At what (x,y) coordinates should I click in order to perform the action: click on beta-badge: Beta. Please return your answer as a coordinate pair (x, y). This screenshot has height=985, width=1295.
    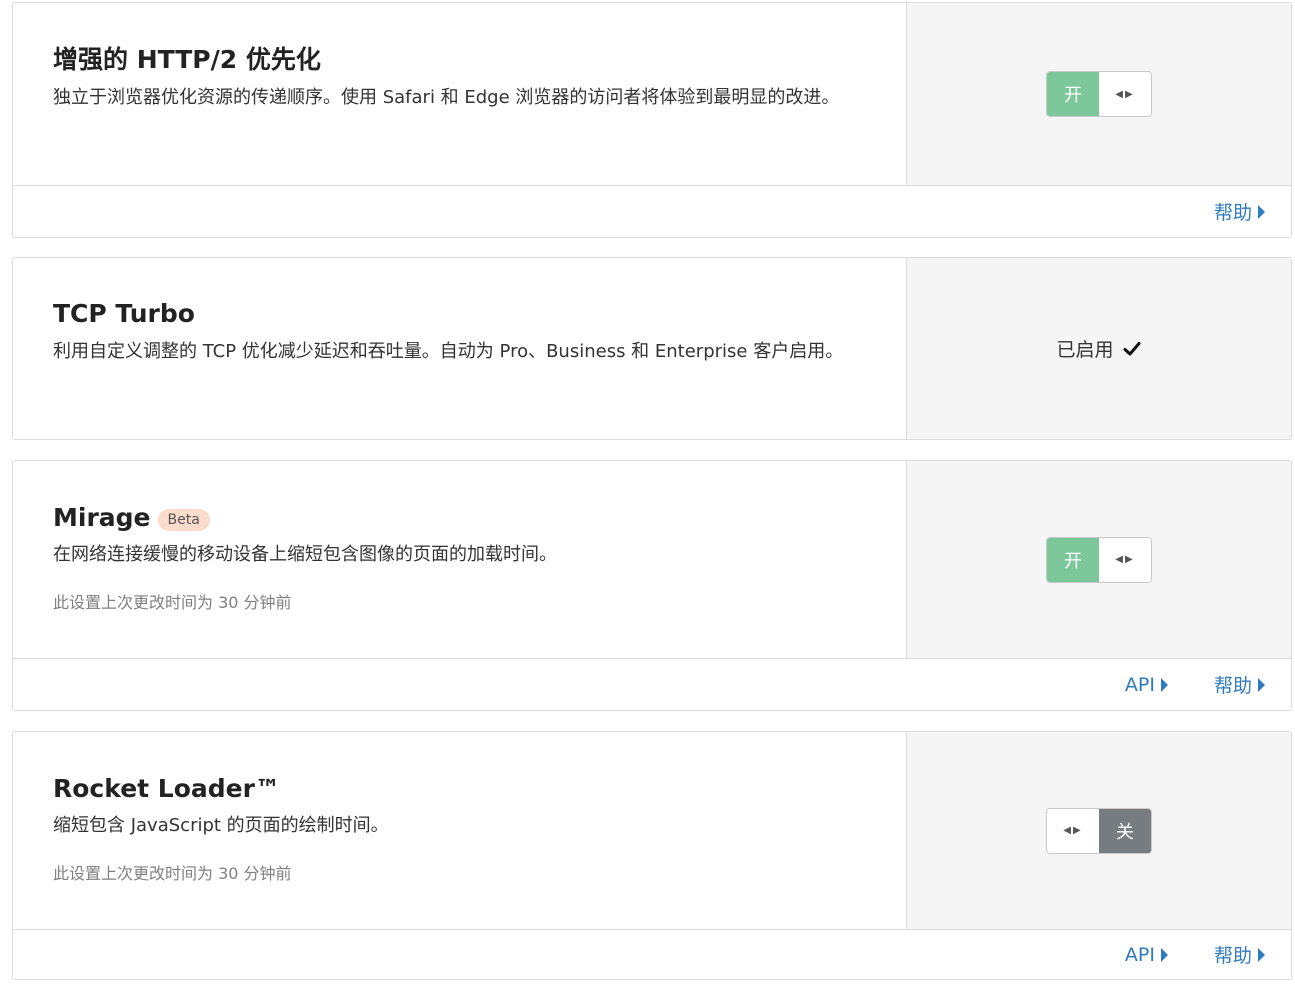
    Looking at the image, I should click on (183, 520).